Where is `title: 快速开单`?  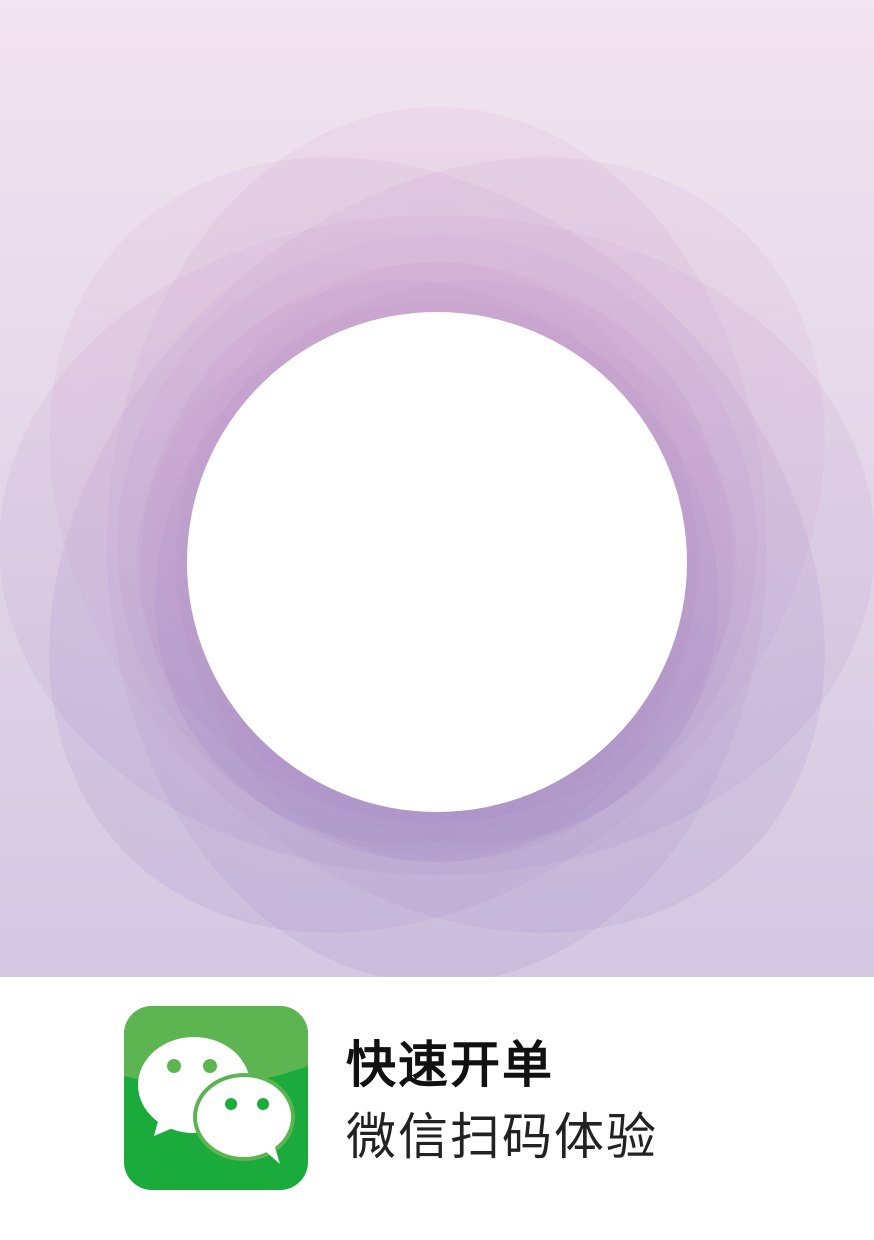 title: 快速开单 is located at coordinates (450, 1065).